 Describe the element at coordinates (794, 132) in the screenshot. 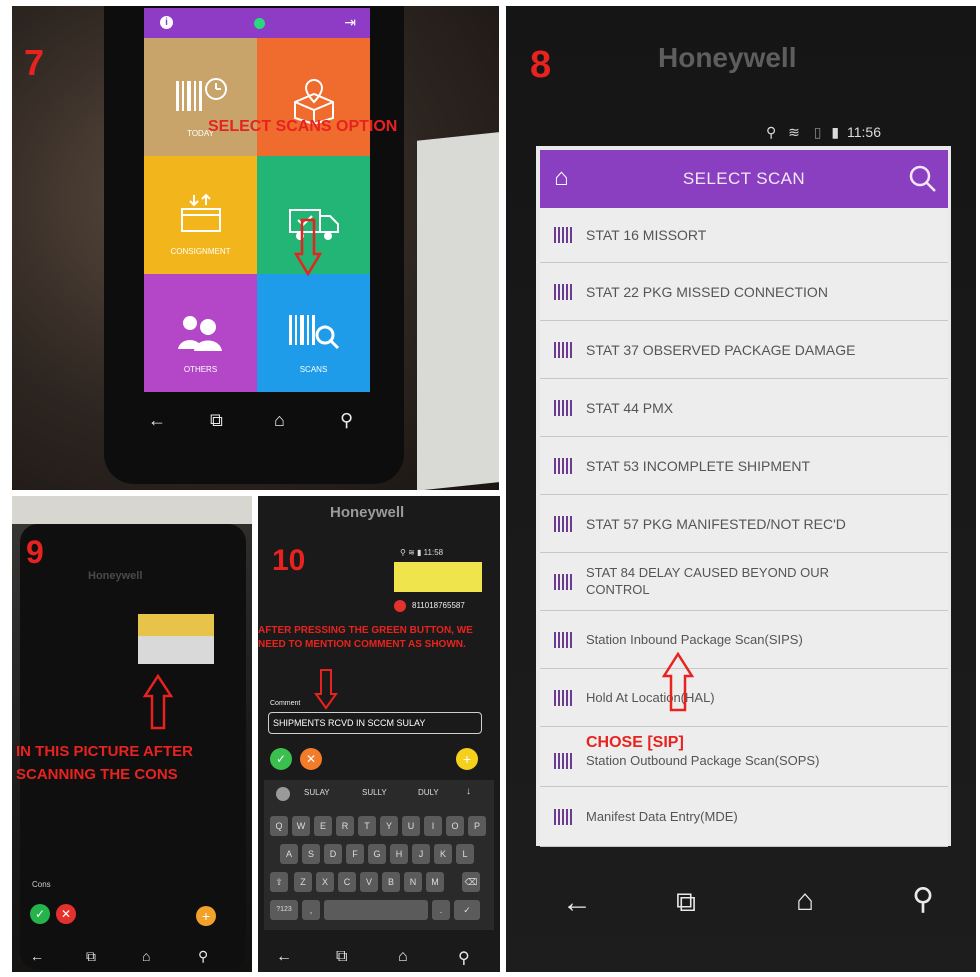

I see `wifi-icon: ≋` at that location.